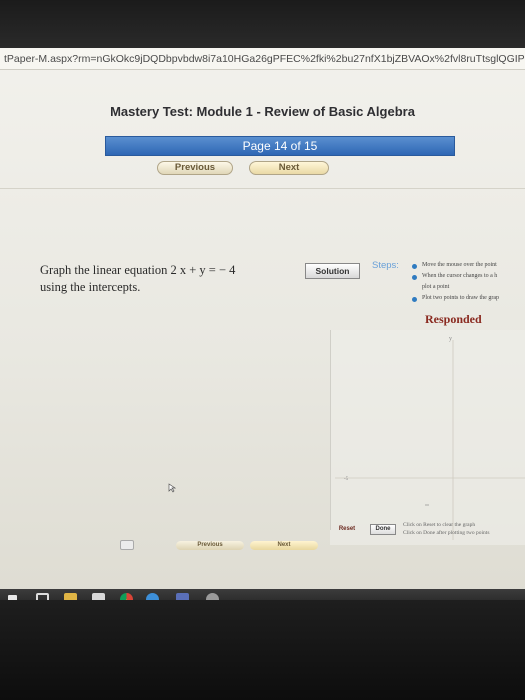 The image size is (525, 700). What do you see at coordinates (427, 437) in the screenshot?
I see `coordinate-graph: y -5` at bounding box center [427, 437].